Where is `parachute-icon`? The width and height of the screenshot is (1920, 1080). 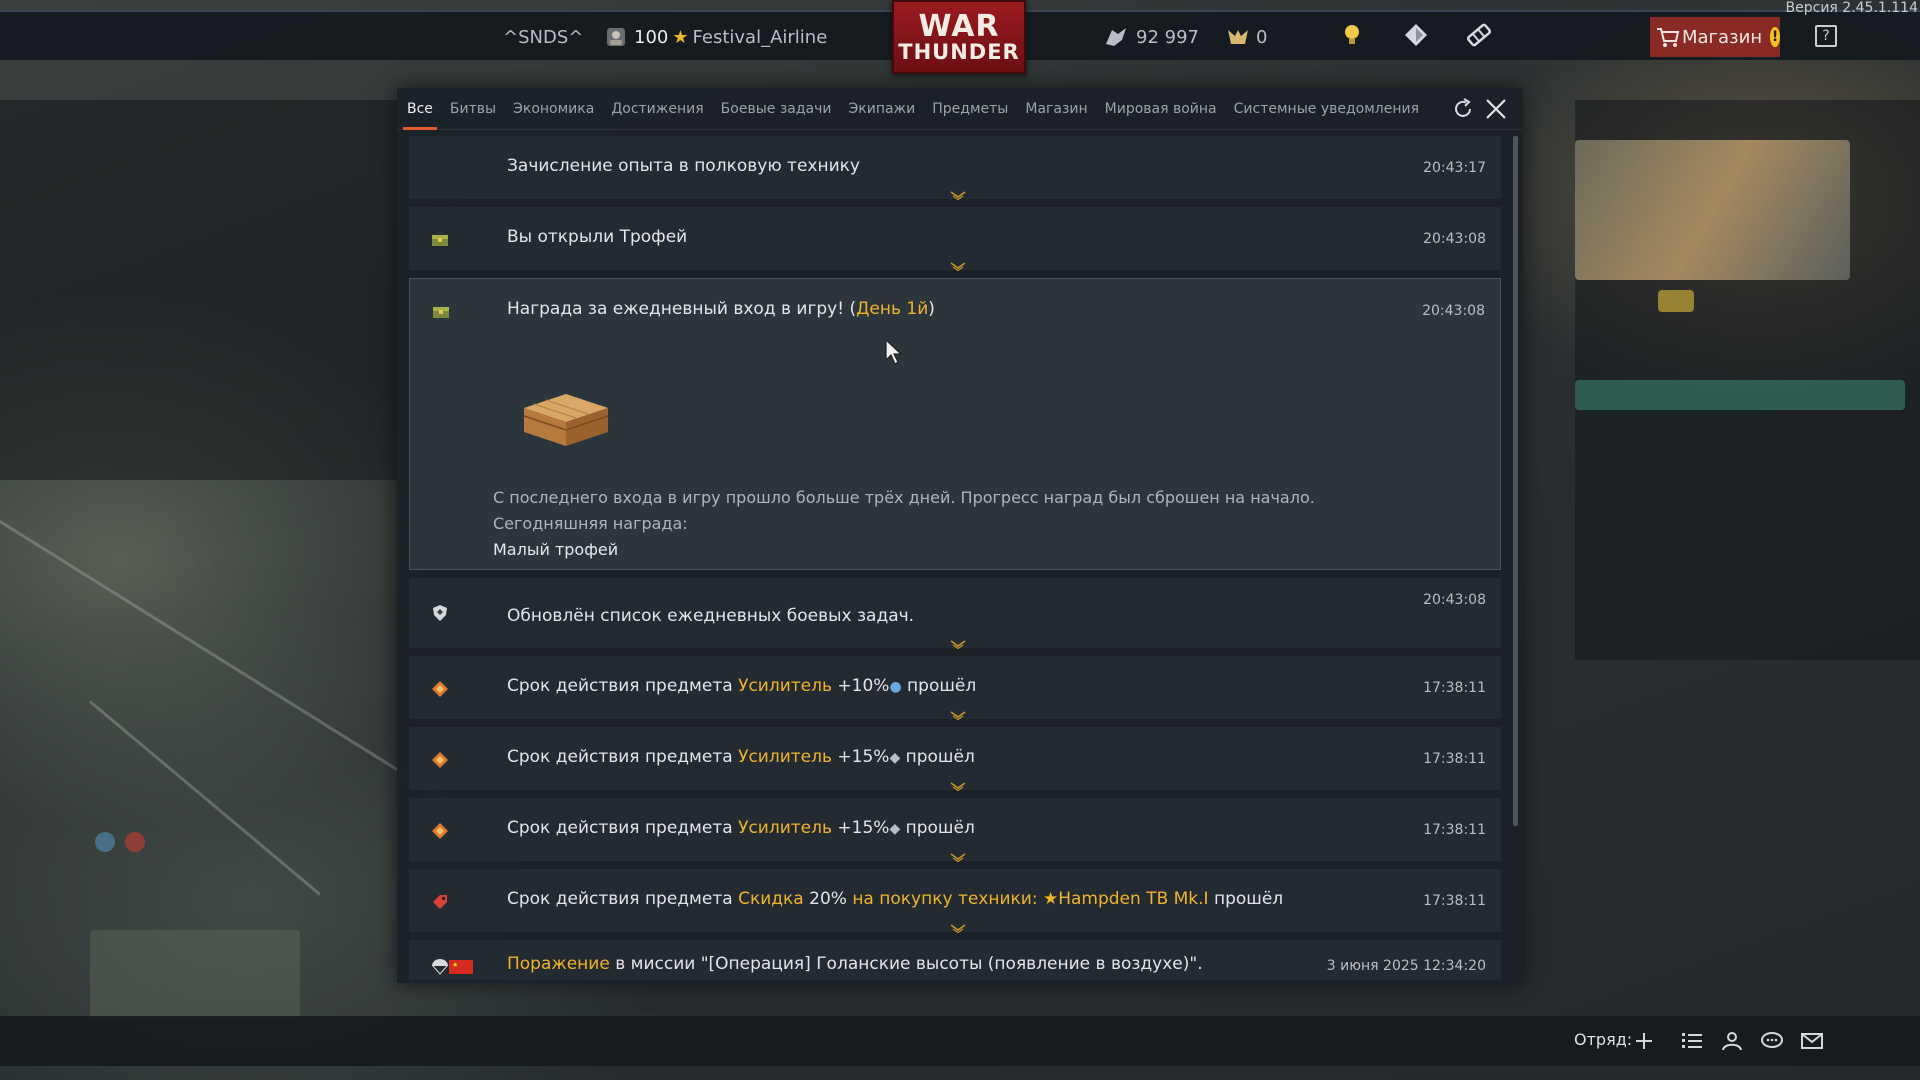
parachute-icon is located at coordinates (440, 967).